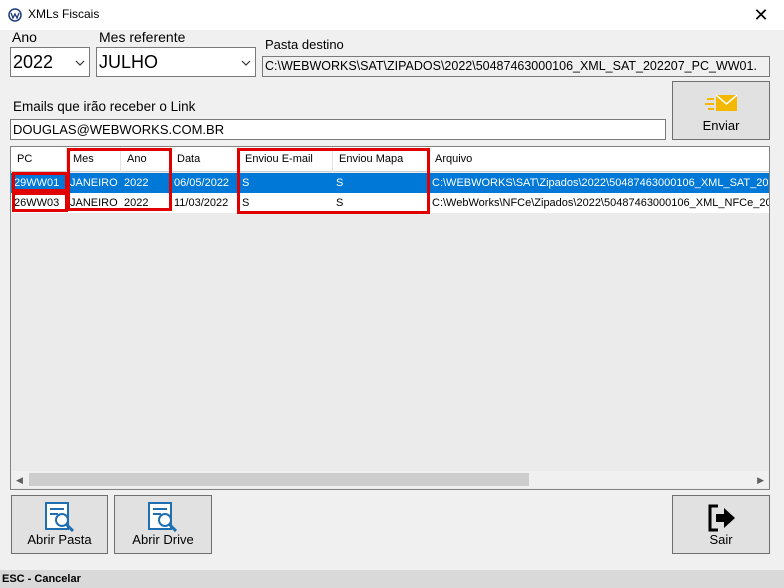 Image resolution: width=784 pixels, height=588 pixels. Describe the element at coordinates (599, 159) in the screenshot. I see `col-header-arquivo: Arquivo` at that location.